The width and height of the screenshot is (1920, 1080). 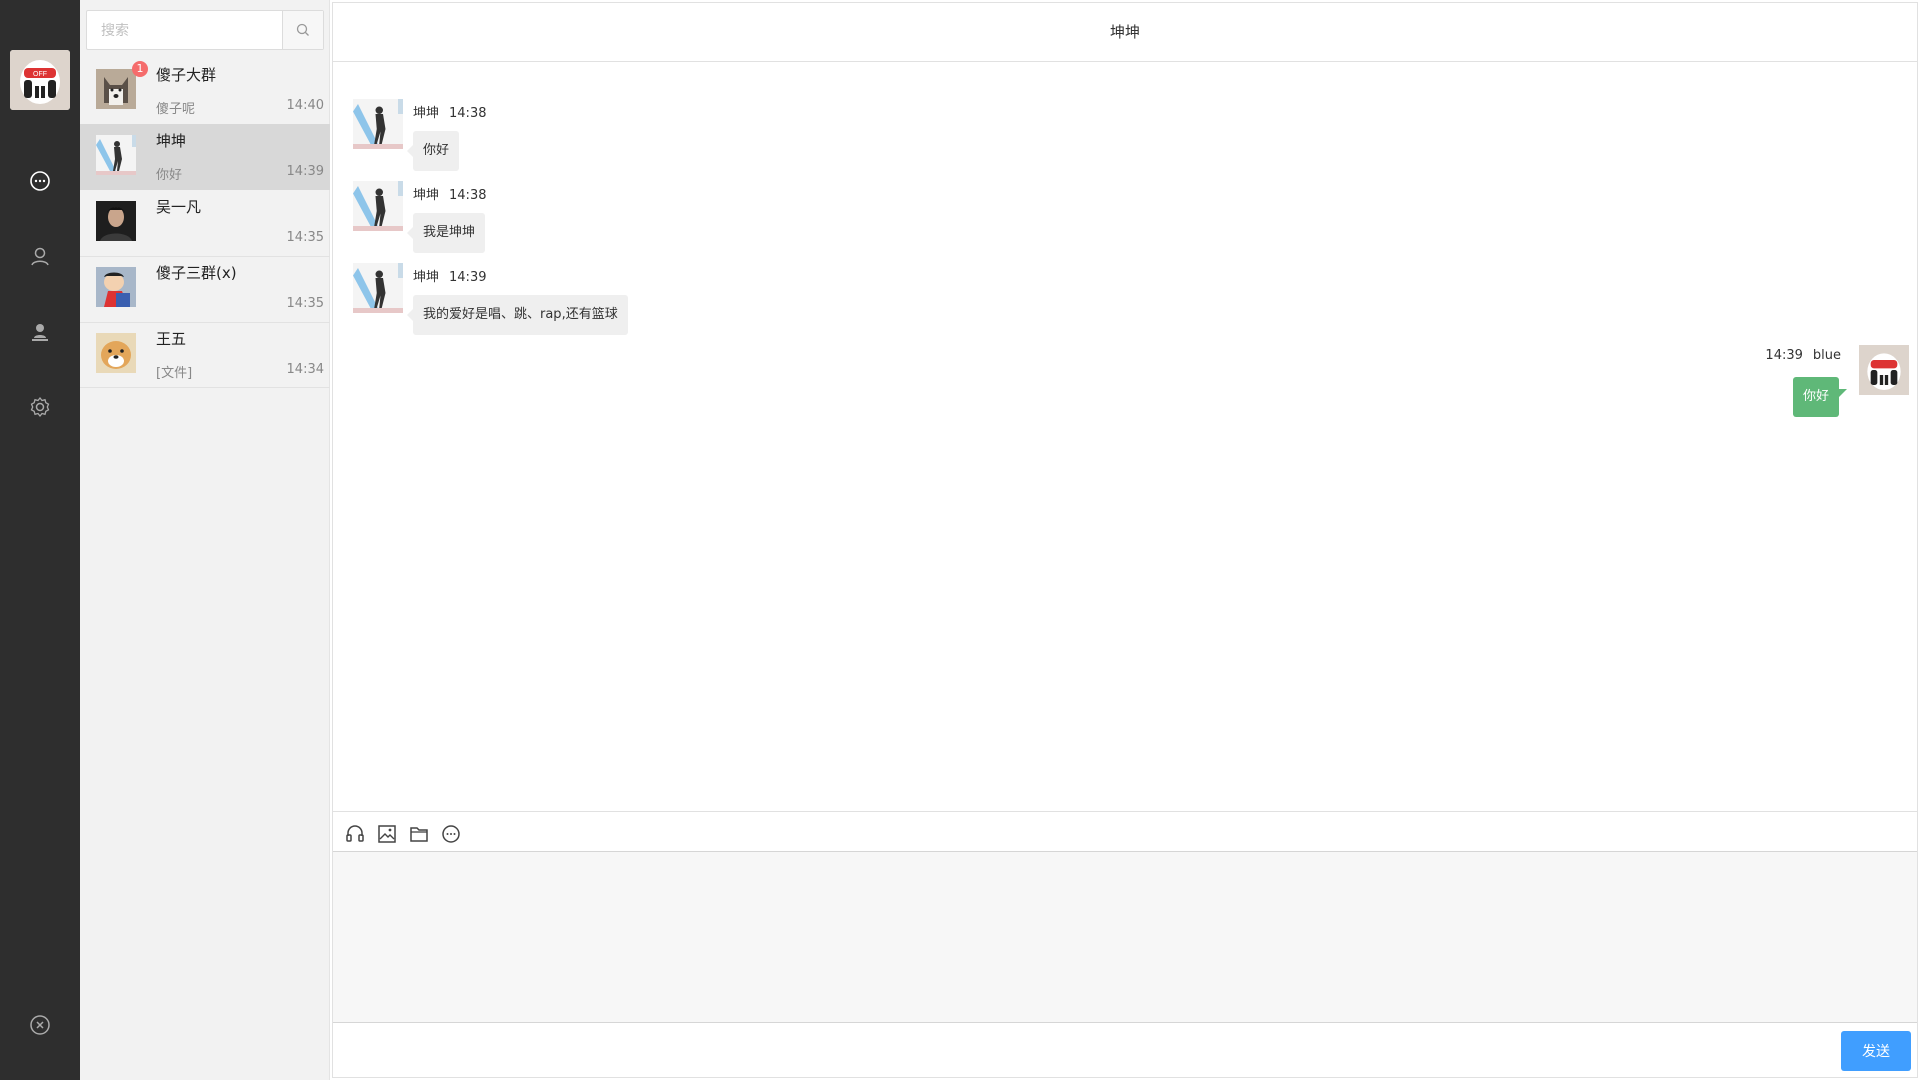 I want to click on unread-badge: 1, so click(x=140, y=69).